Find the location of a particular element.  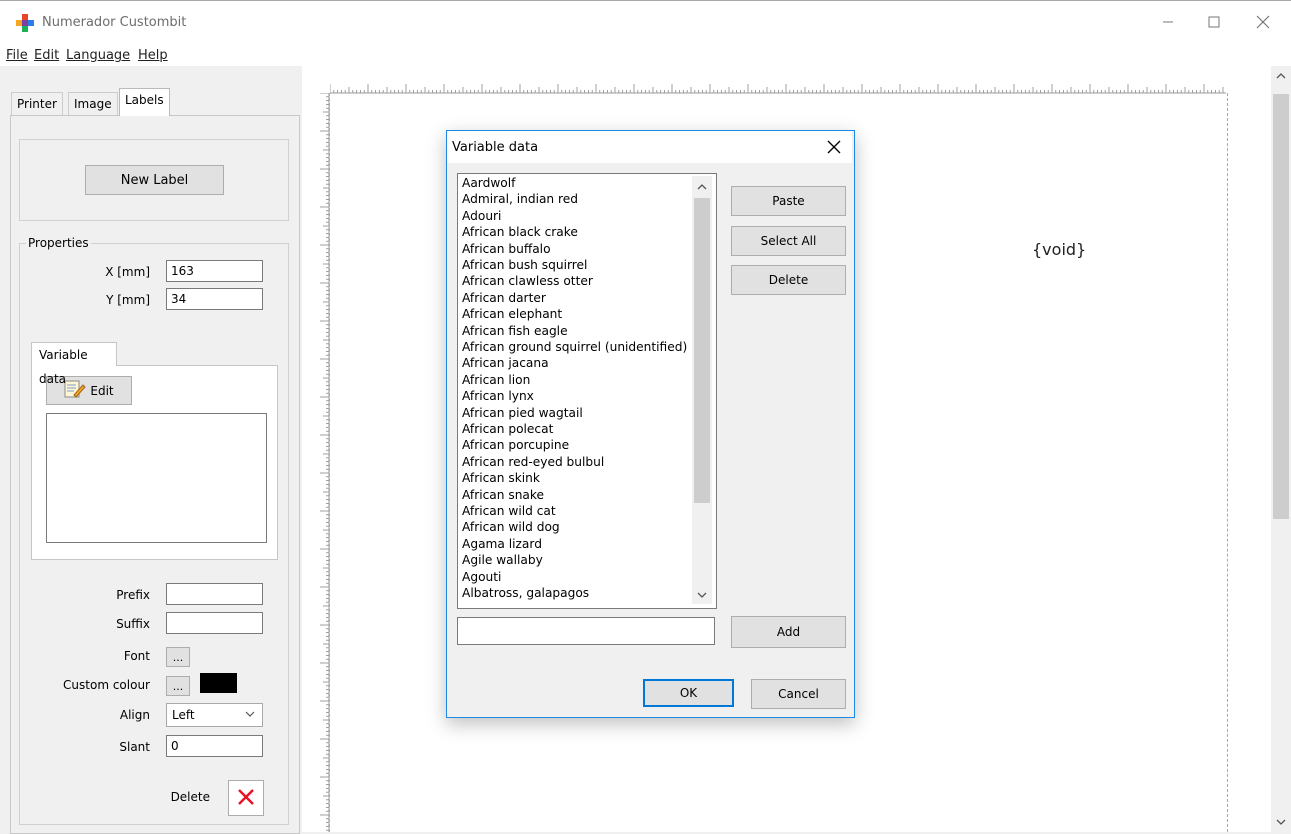

canvas-label-placeholder: {void} is located at coordinates (1059, 249).